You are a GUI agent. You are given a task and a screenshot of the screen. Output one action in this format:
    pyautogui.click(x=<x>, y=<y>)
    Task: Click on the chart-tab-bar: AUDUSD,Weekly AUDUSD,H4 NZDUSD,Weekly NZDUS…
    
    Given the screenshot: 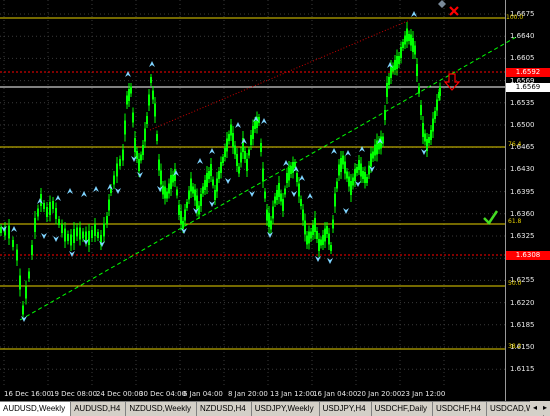 What is the action you would take?
    pyautogui.click(x=275, y=408)
    